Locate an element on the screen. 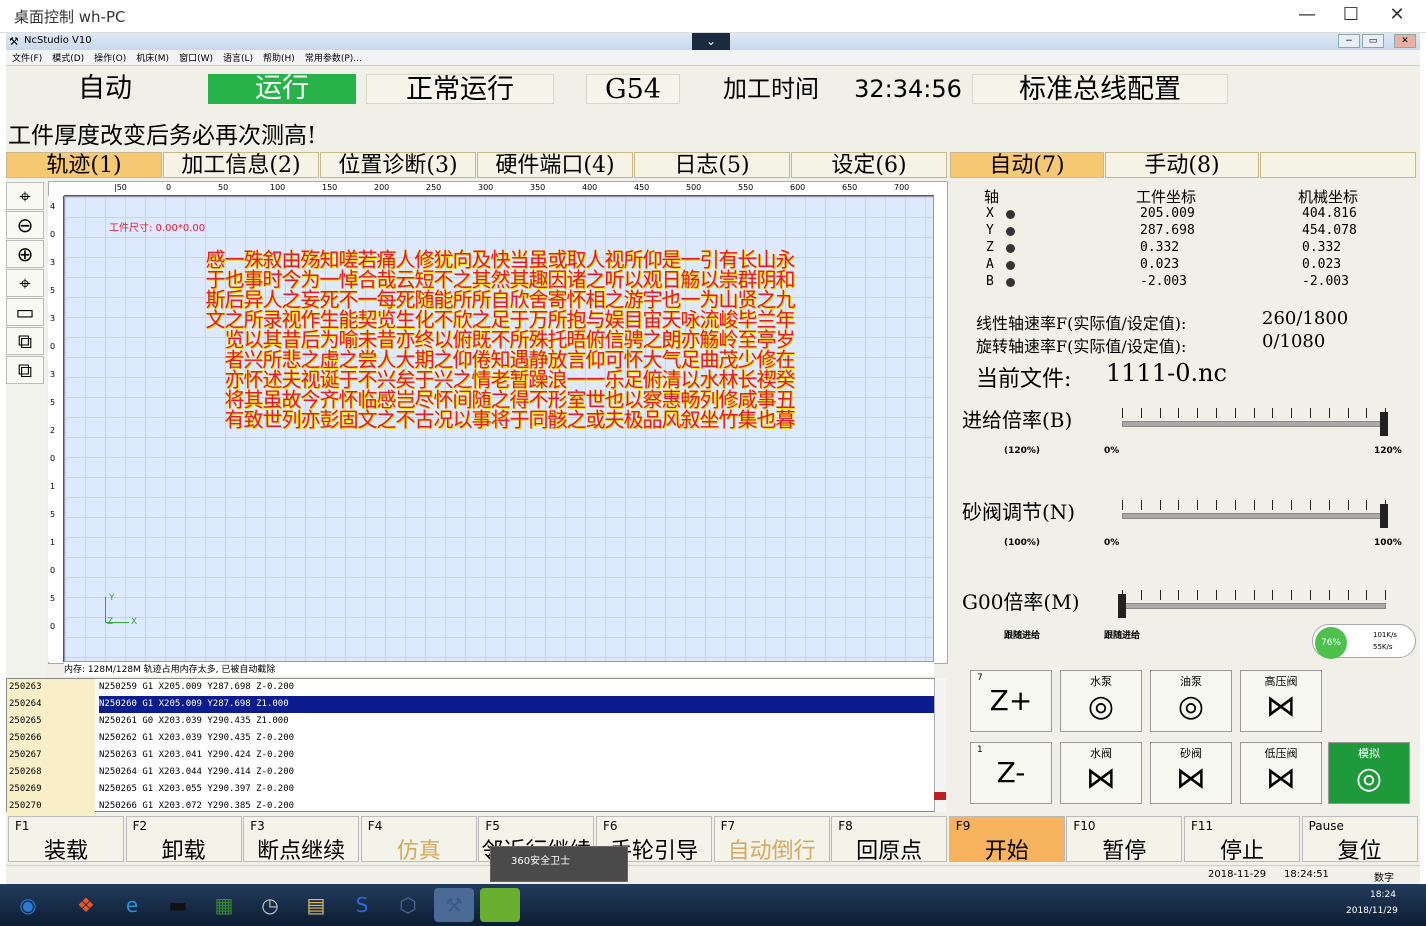  fkey-button: F11 停止 is located at coordinates (1242, 840).